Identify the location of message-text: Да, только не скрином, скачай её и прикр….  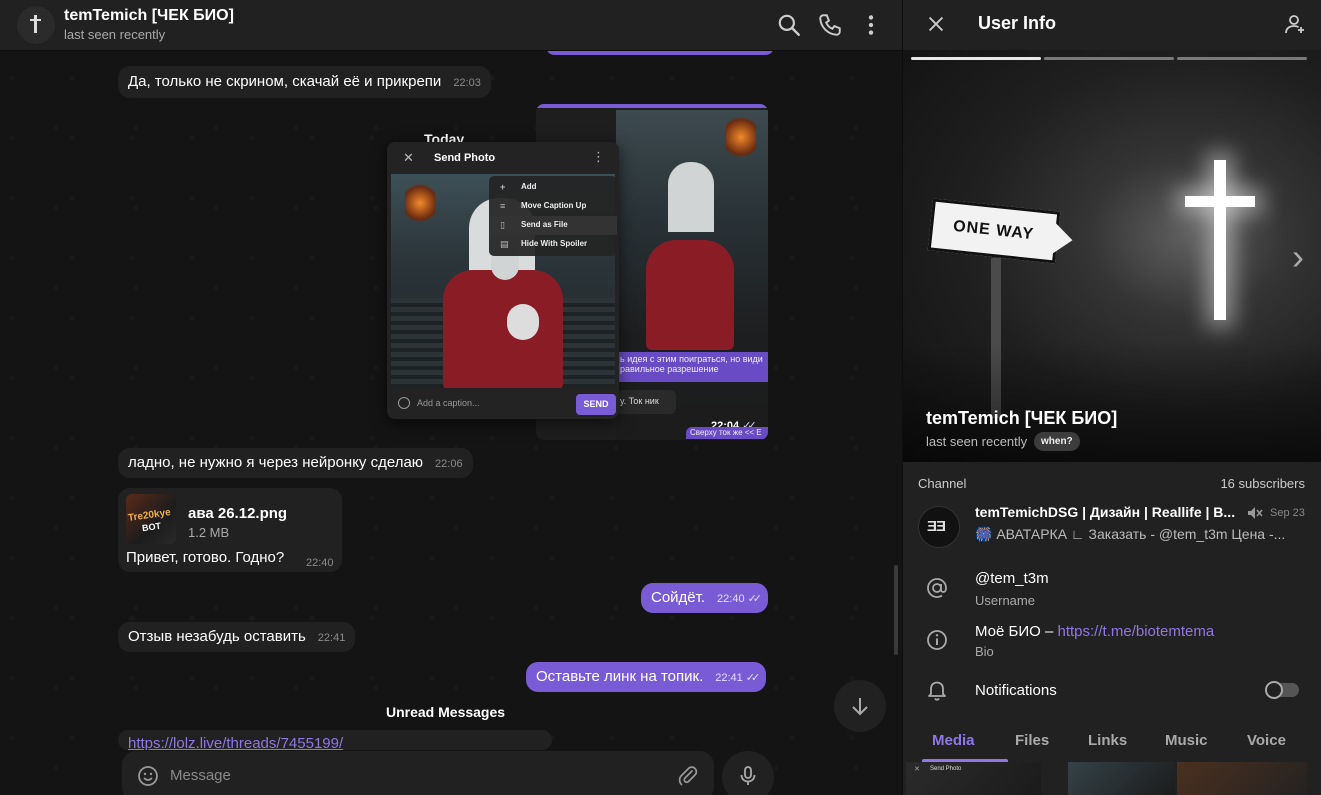
(285, 81).